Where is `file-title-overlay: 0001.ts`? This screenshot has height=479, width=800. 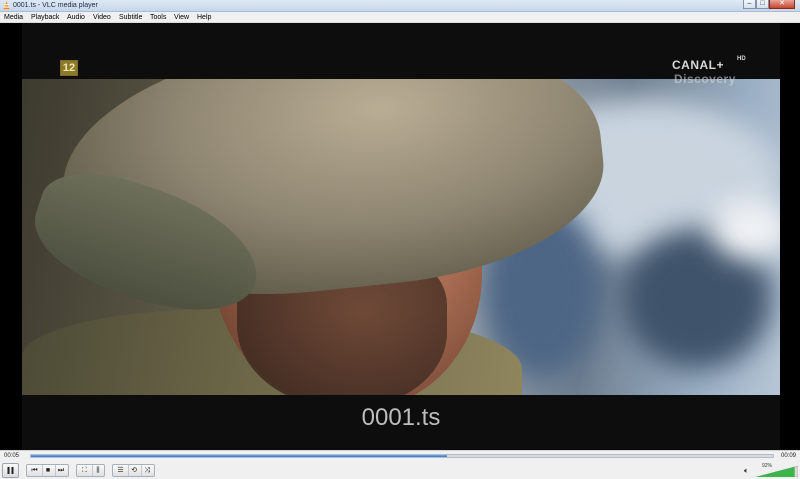
file-title-overlay: 0001.ts is located at coordinates (401, 417).